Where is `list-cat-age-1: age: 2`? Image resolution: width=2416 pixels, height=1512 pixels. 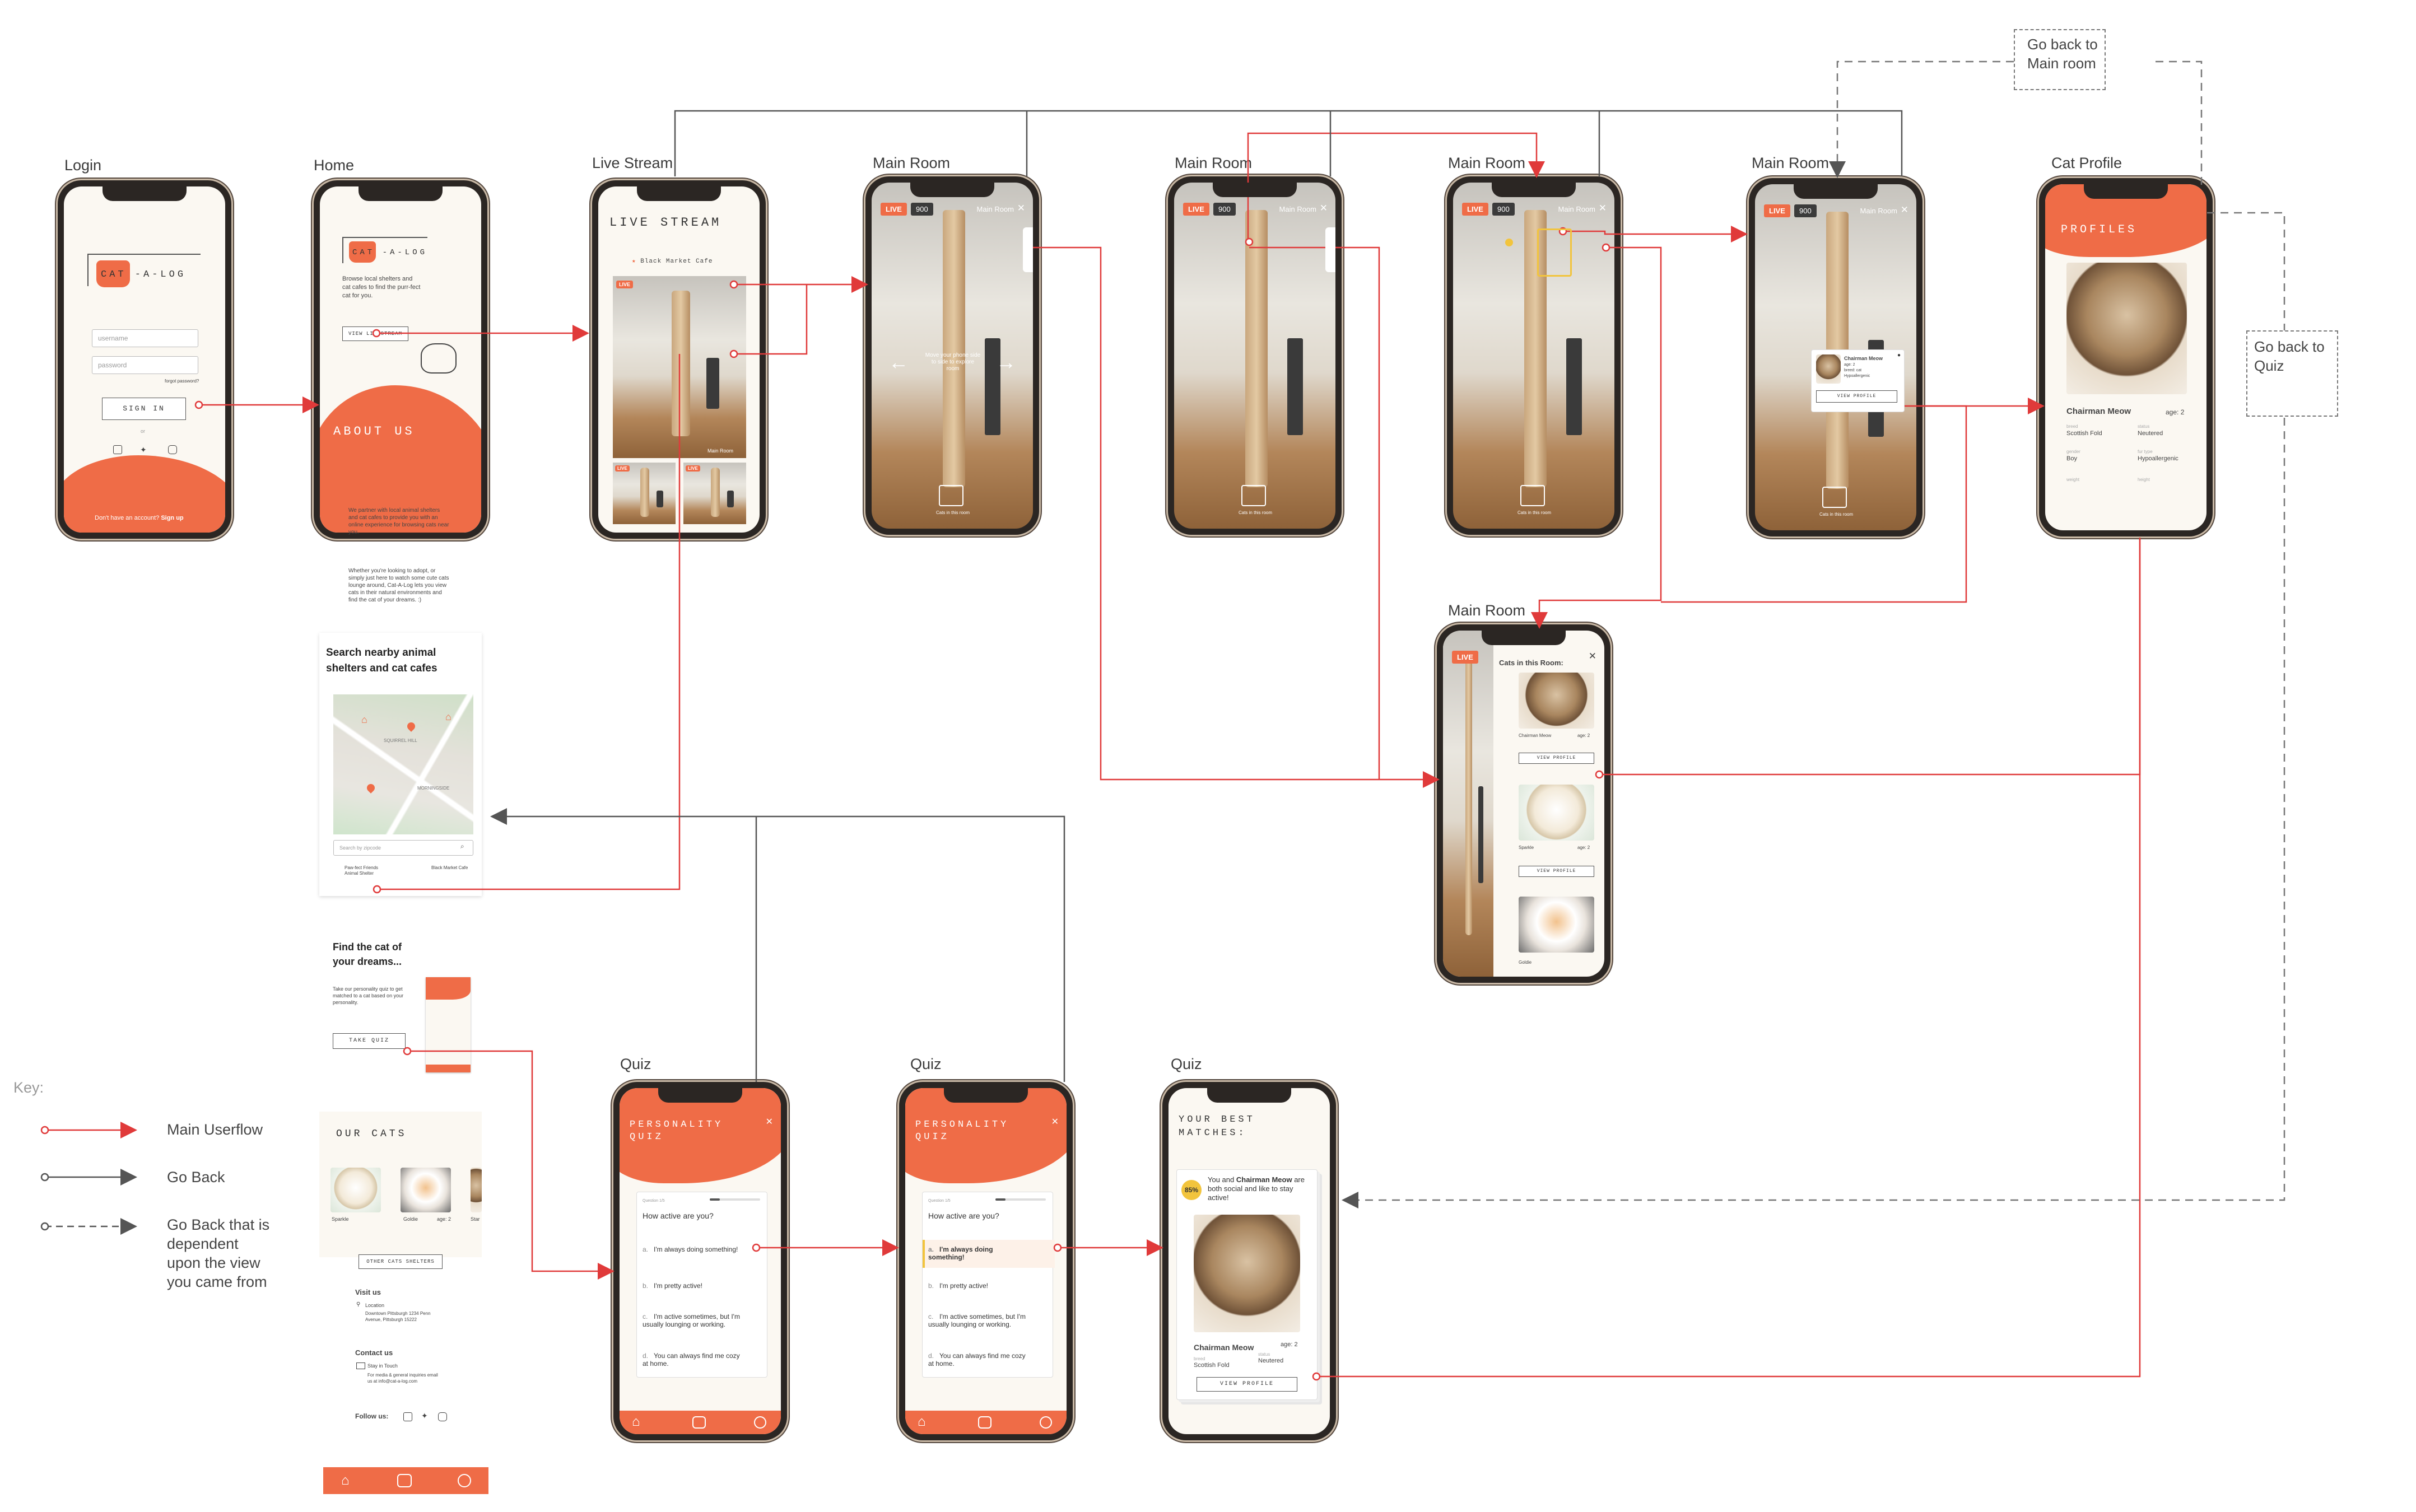
list-cat-age-1: age: 2 is located at coordinates (1583, 735).